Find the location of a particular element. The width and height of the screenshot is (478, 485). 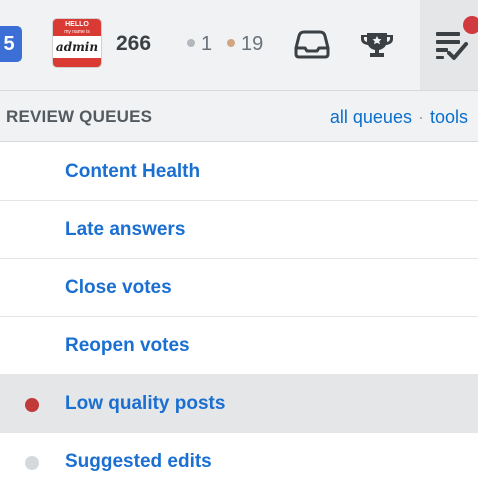

avatar-band-bottom is located at coordinates (77, 62).